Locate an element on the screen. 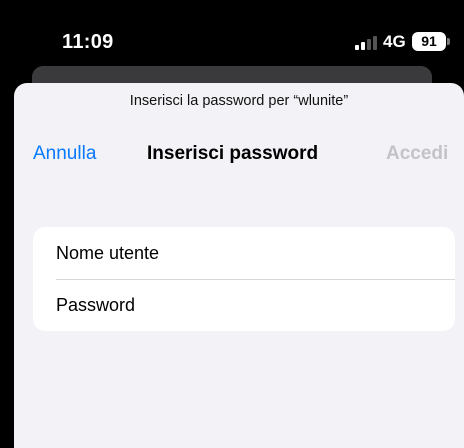 Image resolution: width=464 pixels, height=448 pixels. cancel-button: Annulla is located at coordinates (64, 154).